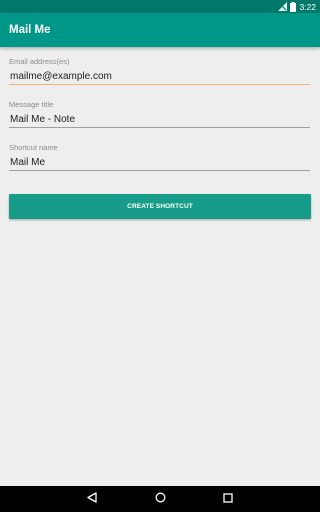  What do you see at coordinates (283, 6) in the screenshot?
I see `signal-icon` at bounding box center [283, 6].